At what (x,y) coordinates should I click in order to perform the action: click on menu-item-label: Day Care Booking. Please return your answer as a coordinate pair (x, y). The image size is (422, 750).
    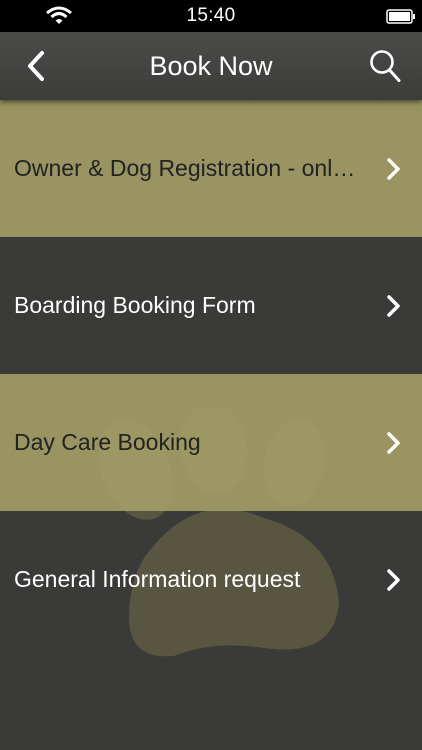
    Looking at the image, I should click on (107, 442).